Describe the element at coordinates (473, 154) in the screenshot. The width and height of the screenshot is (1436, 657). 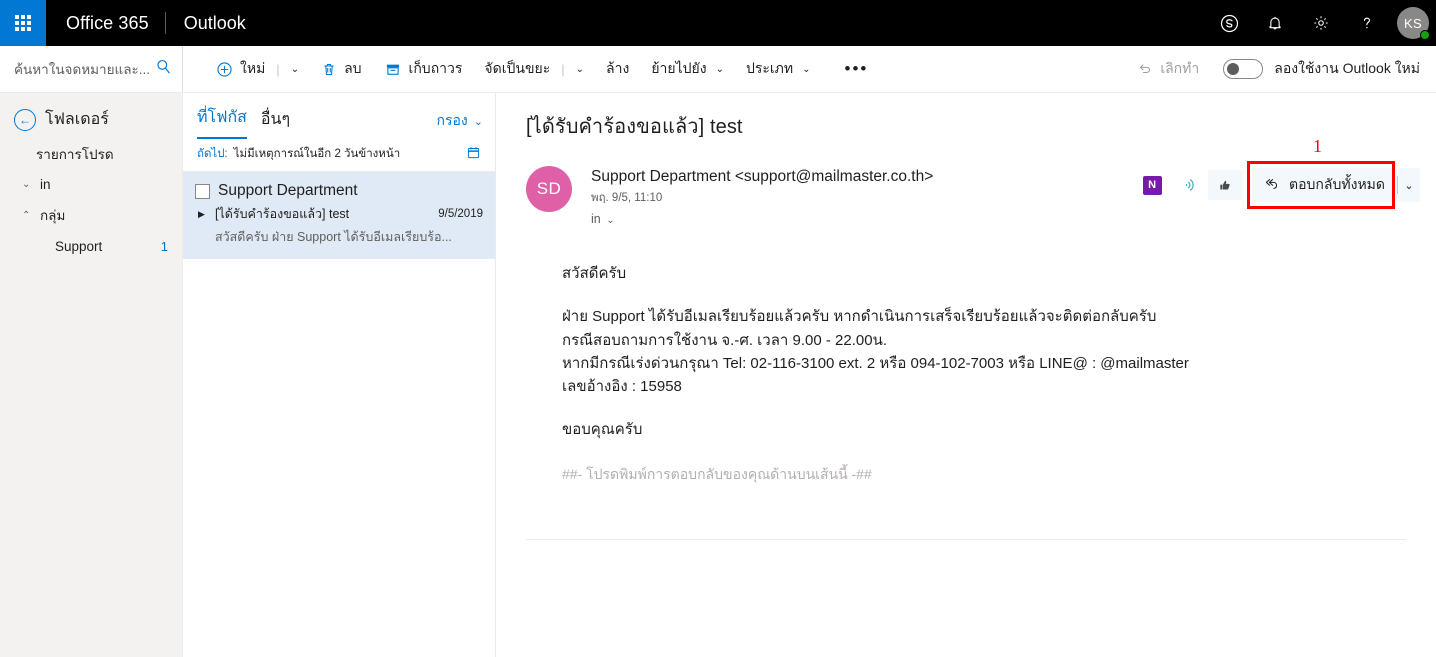
I see `calendar-icon` at that location.